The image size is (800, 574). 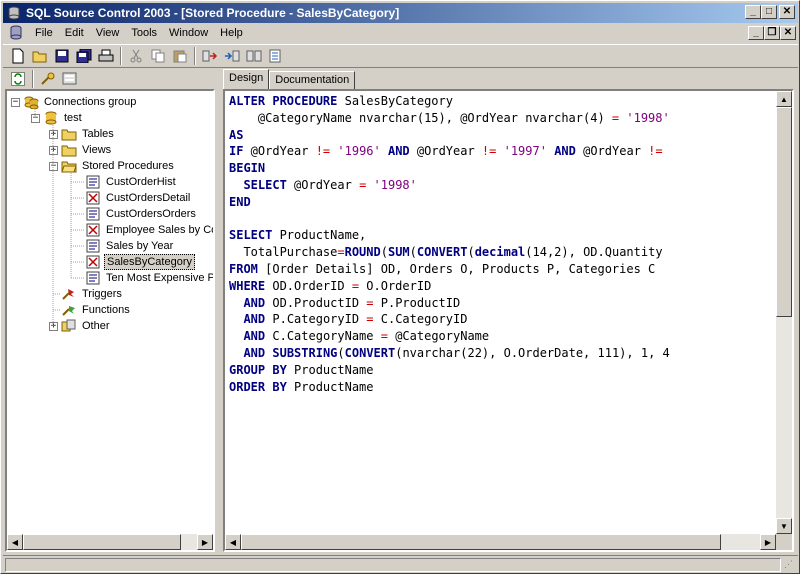 What do you see at coordinates (393, 565) in the screenshot?
I see `status-text` at bounding box center [393, 565].